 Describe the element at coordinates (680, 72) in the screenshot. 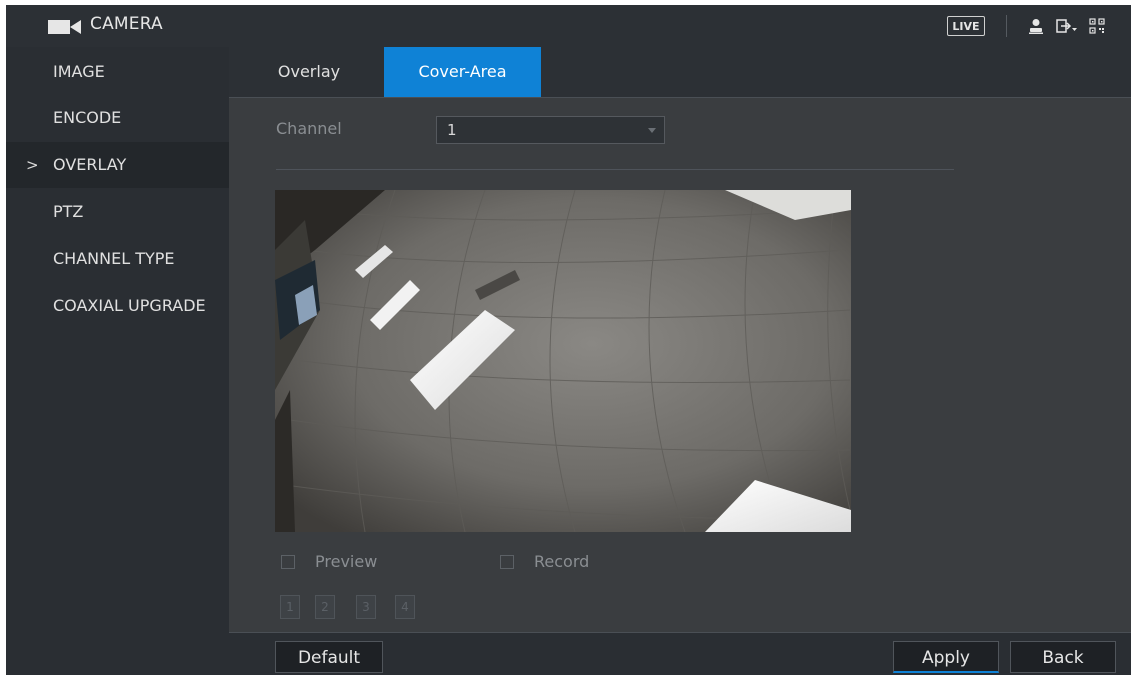

I see `tab-bar: Overlay Cover-Area` at that location.